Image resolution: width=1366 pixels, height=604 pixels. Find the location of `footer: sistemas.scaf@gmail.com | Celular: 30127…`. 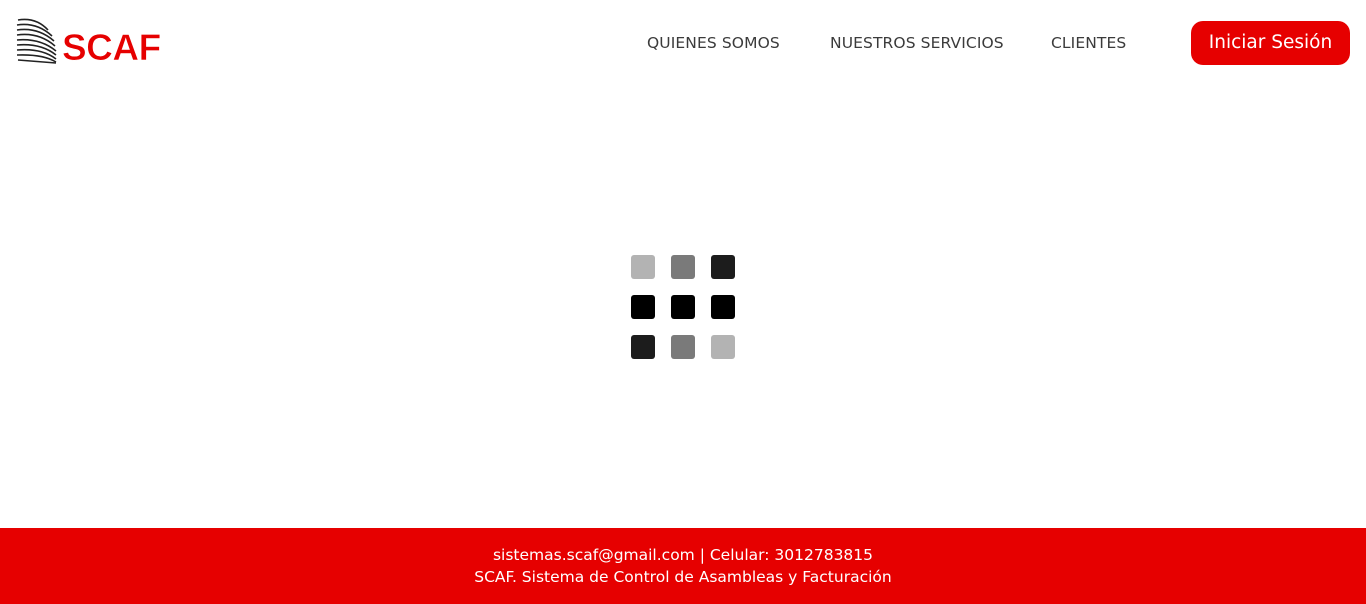

footer: sistemas.scaf@gmail.com | Celular: 30127… is located at coordinates (683, 566).